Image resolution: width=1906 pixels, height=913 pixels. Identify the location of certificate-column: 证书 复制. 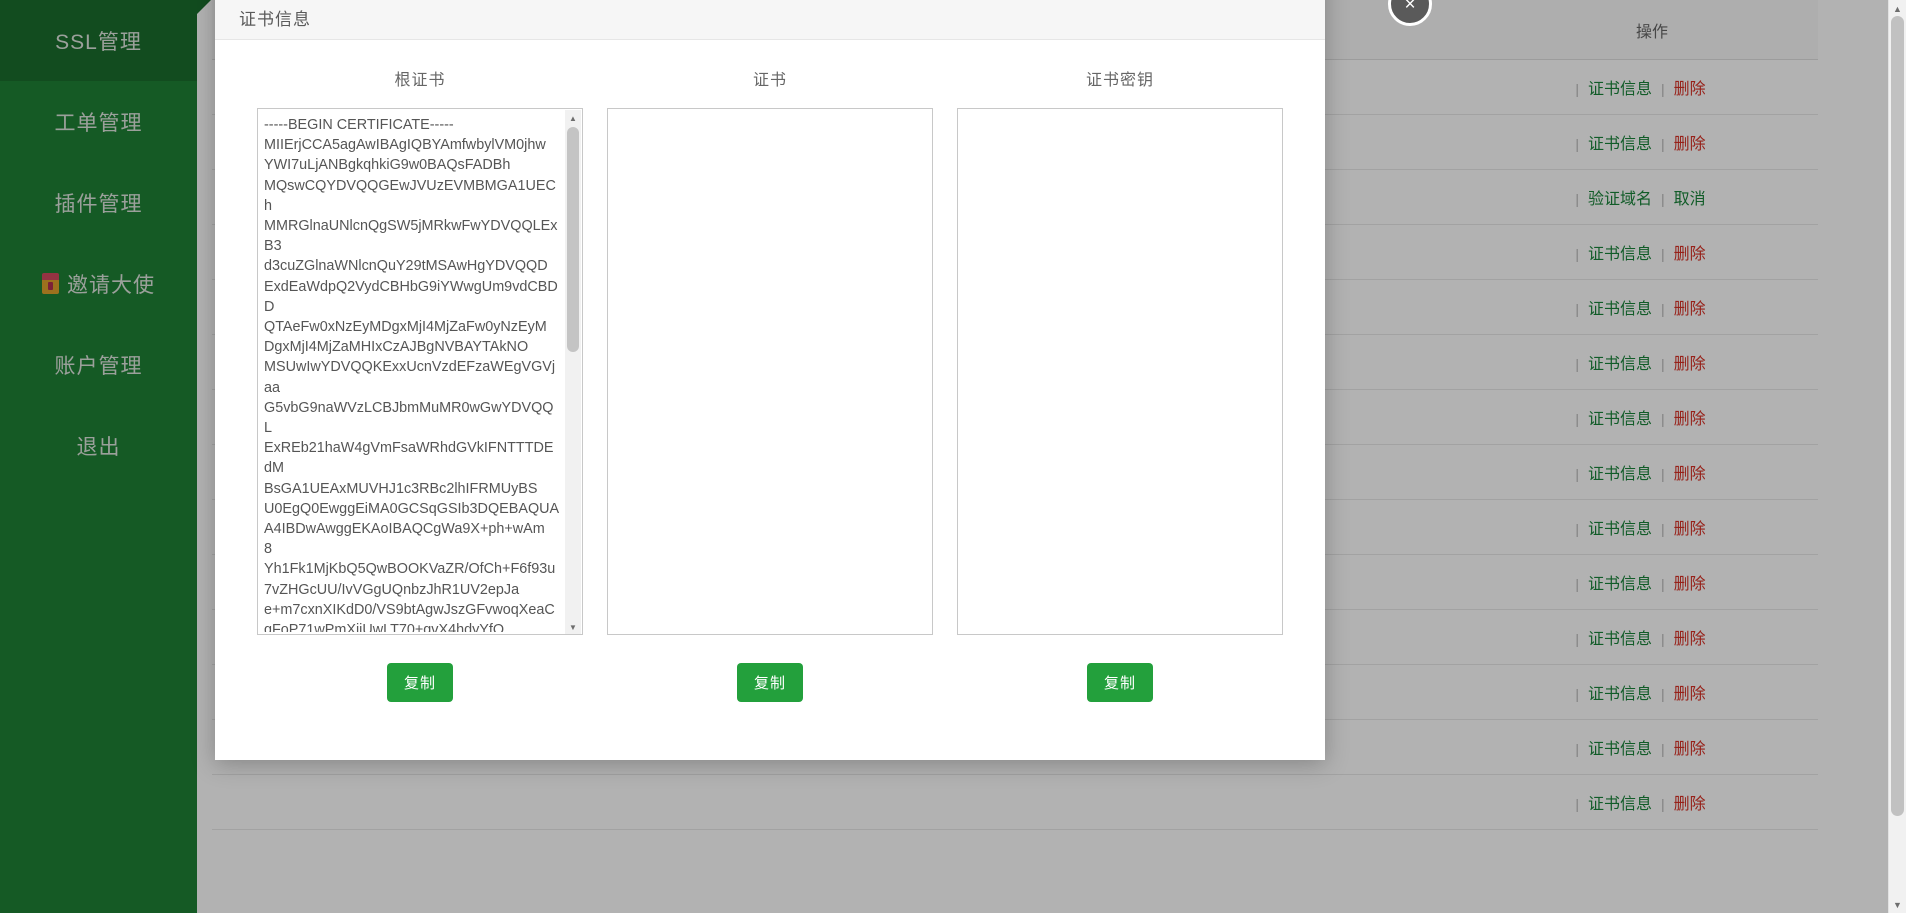
(770, 413).